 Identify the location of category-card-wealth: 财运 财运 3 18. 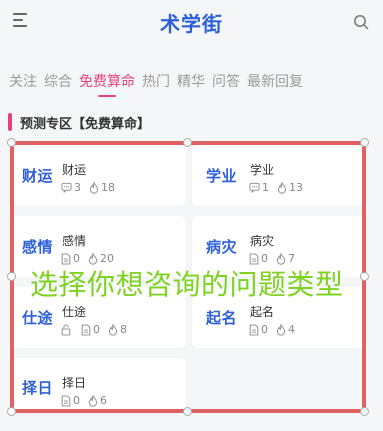
(98, 175).